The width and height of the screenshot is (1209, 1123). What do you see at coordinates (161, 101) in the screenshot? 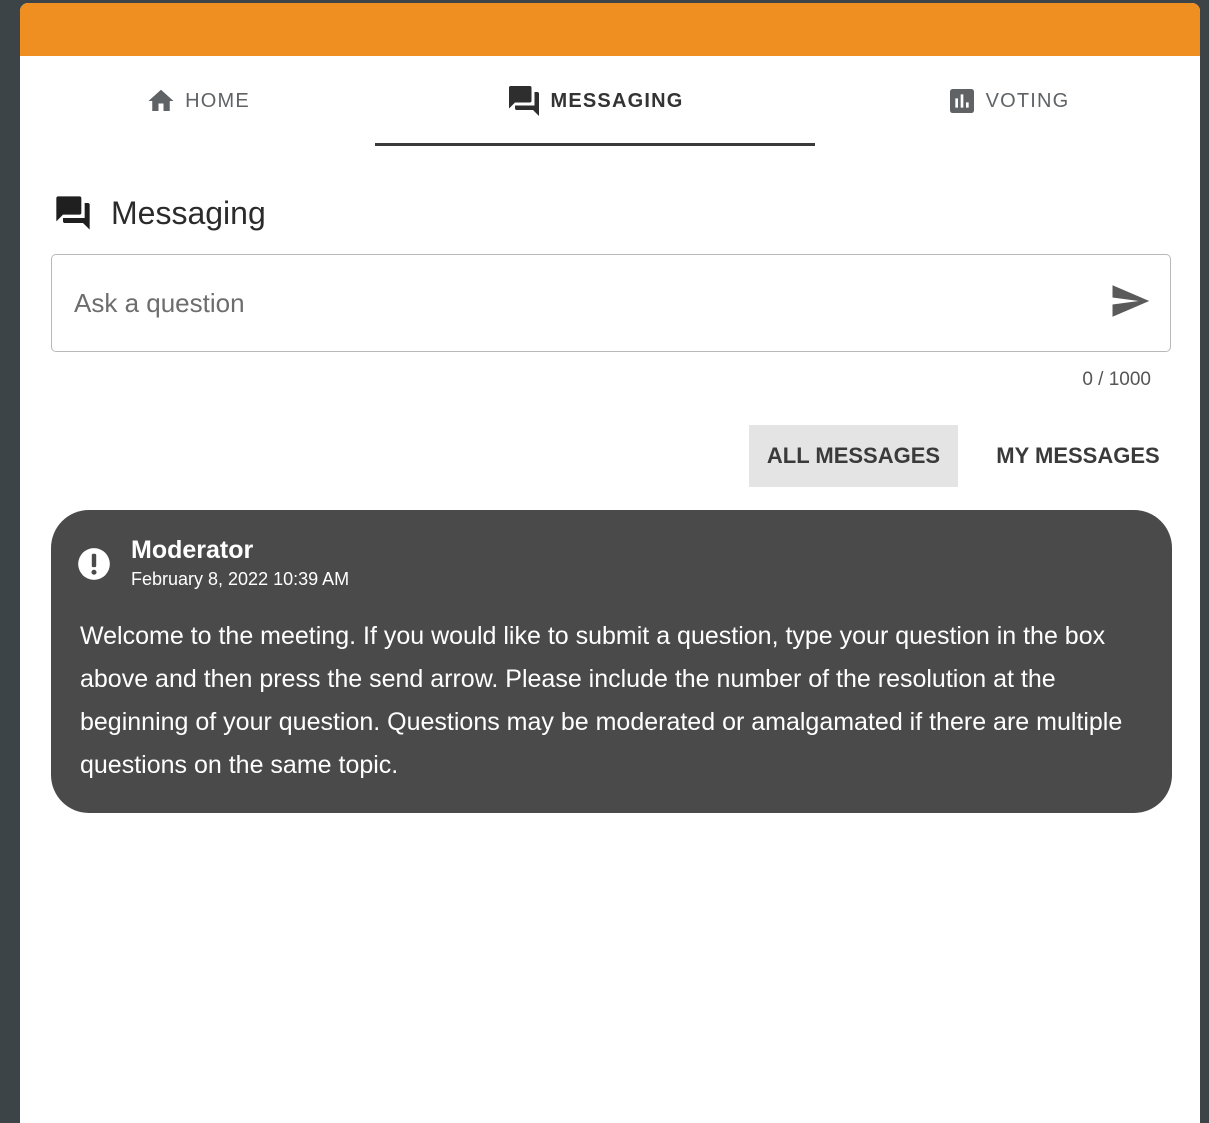
I see `home-icon` at bounding box center [161, 101].